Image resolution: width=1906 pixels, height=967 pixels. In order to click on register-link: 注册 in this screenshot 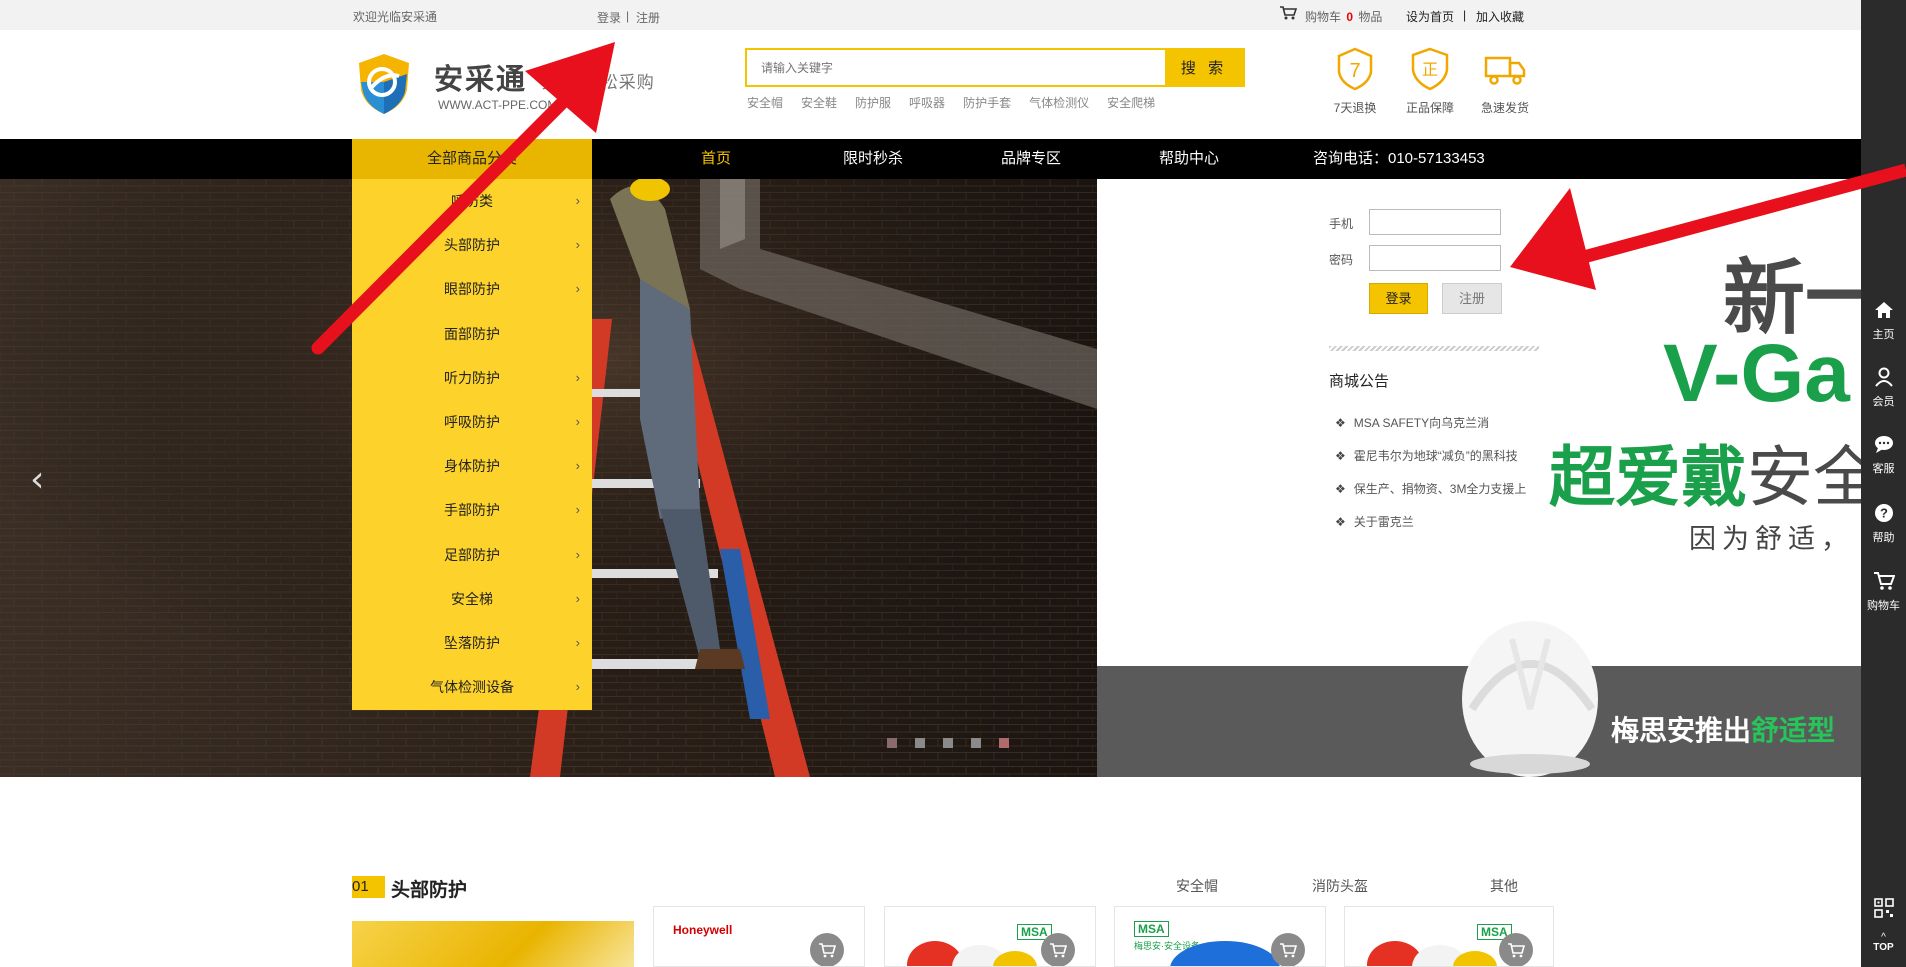, I will do `click(648, 17)`.